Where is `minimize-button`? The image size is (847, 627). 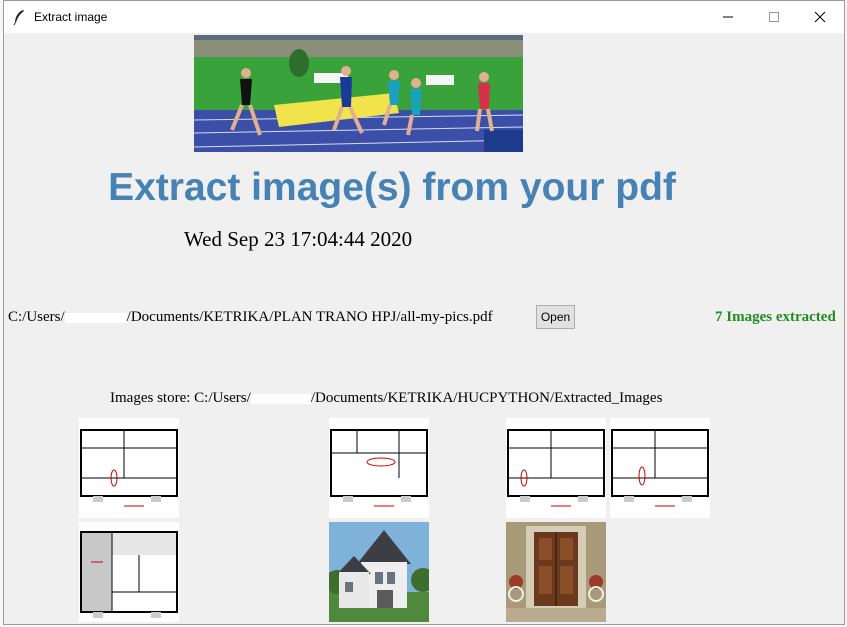
minimize-button is located at coordinates (728, 17).